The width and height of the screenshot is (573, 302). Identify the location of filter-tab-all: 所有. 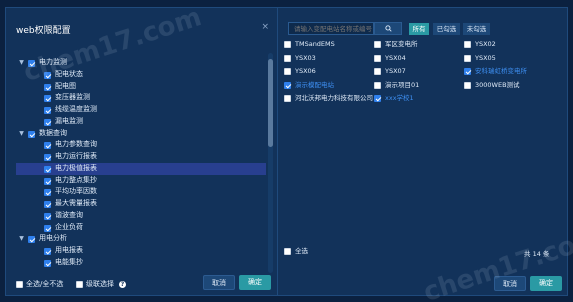
(419, 29).